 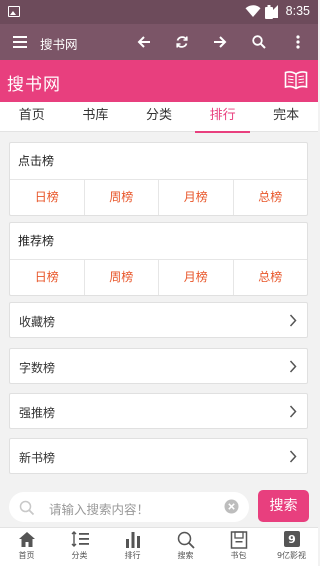 What do you see at coordinates (231, 506) in the screenshot?
I see `clear-icon` at bounding box center [231, 506].